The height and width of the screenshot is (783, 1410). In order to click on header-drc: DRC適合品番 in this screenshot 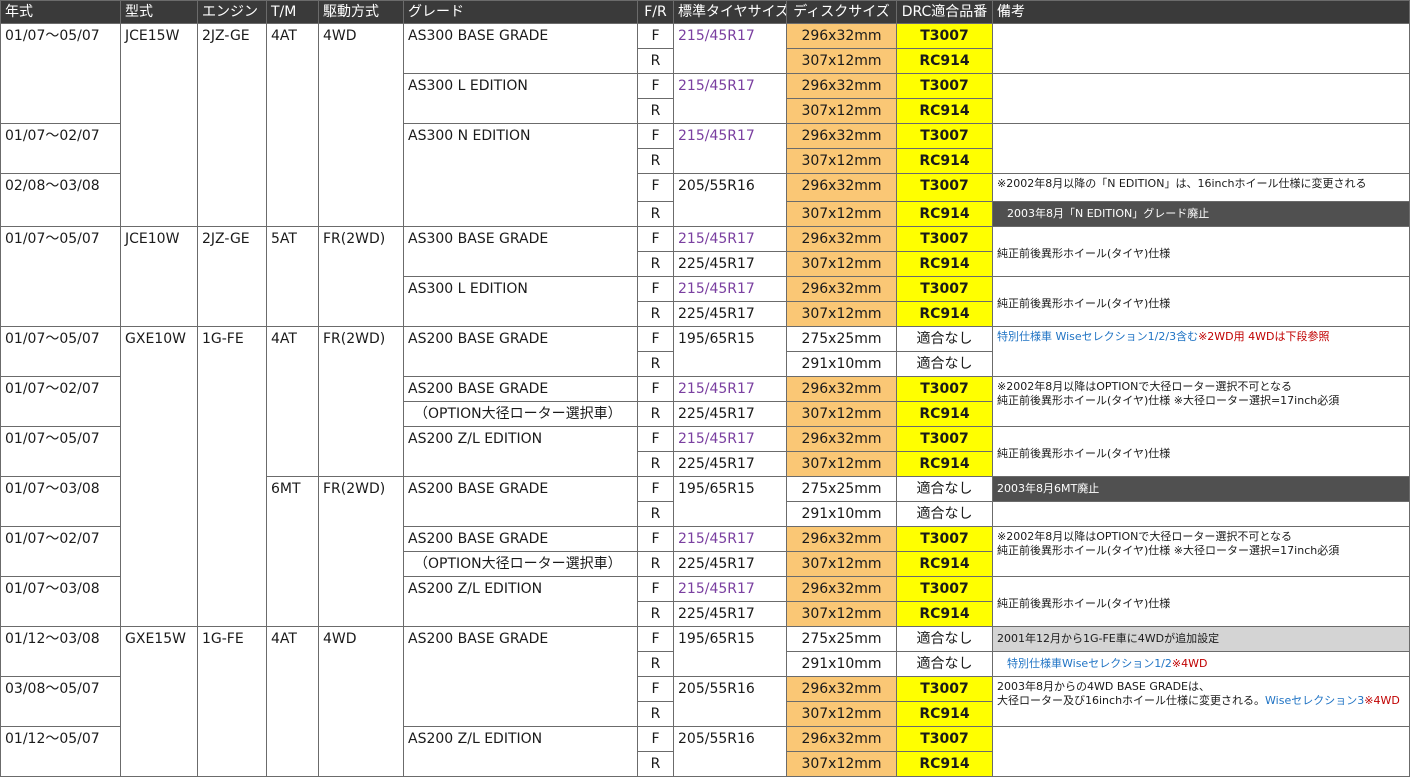, I will do `click(944, 12)`.